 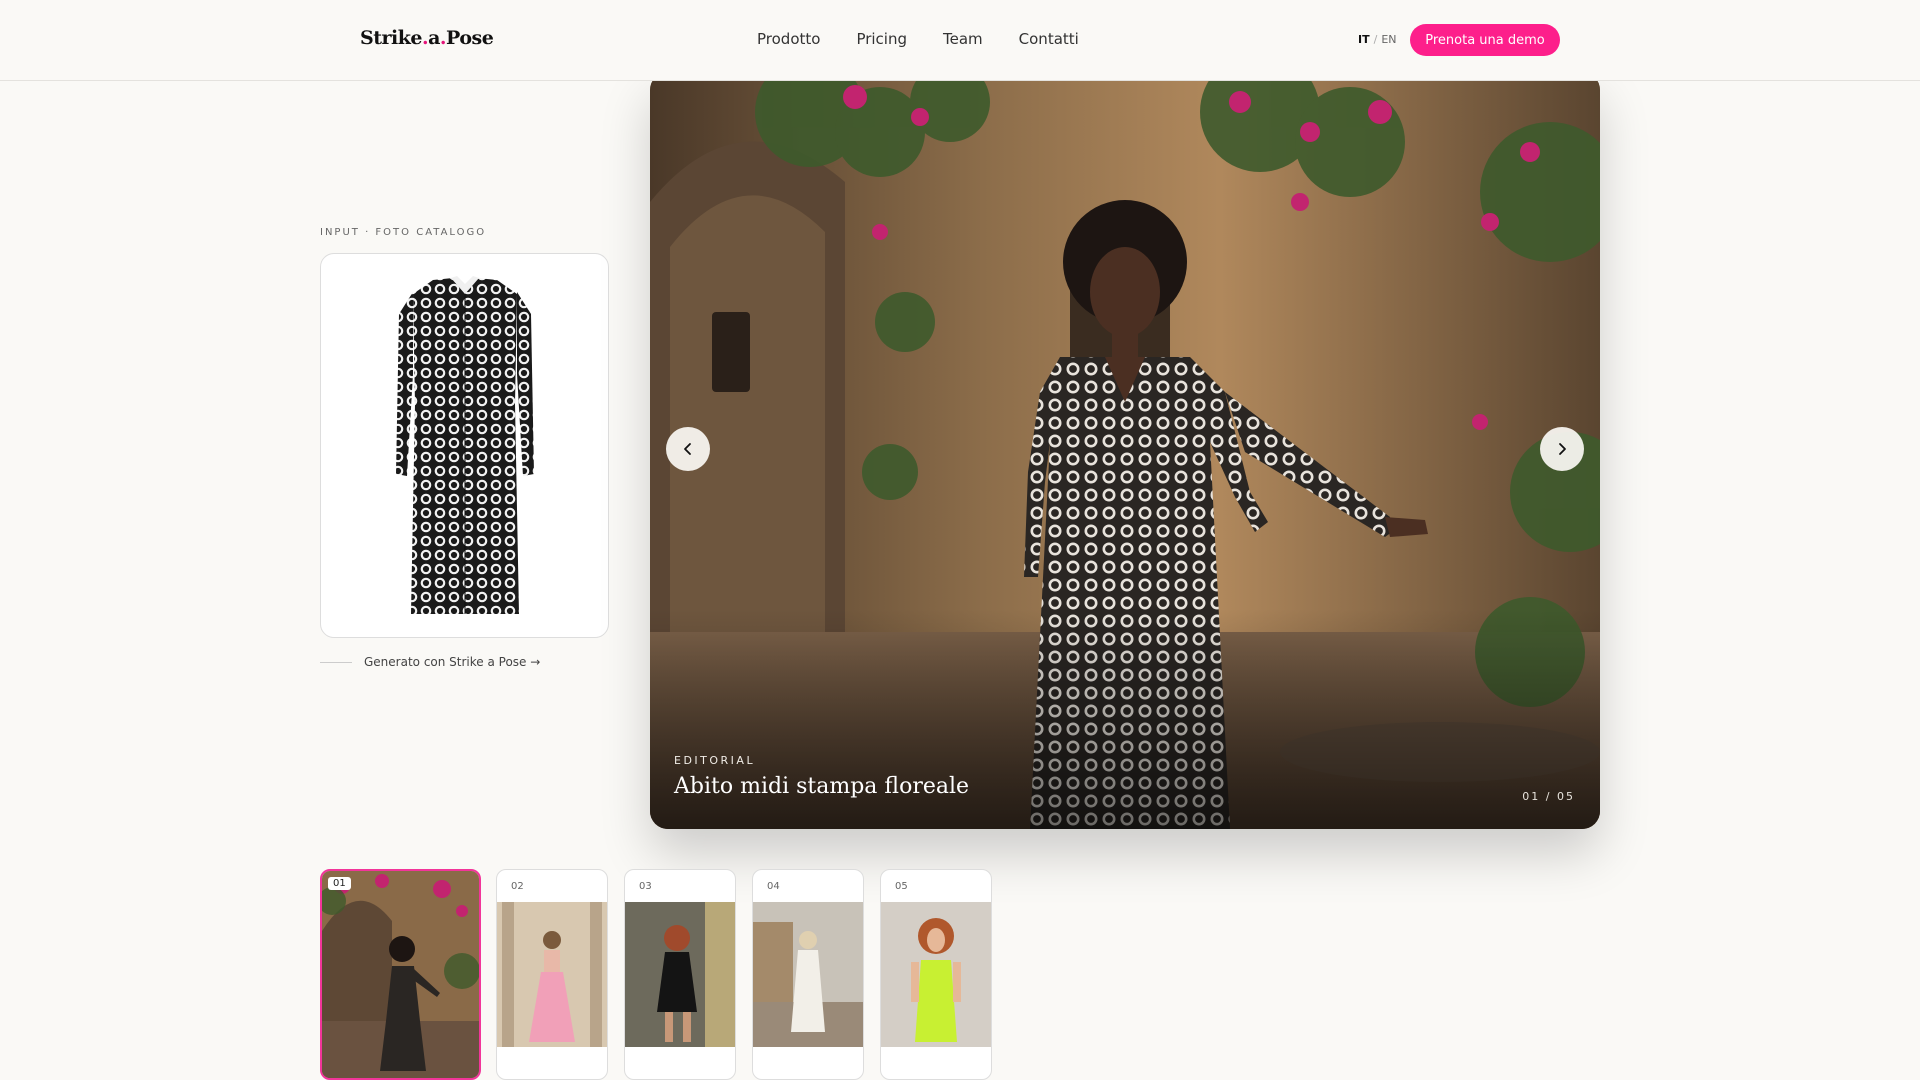 I want to click on chevron-left-icon, so click(x=687, y=449).